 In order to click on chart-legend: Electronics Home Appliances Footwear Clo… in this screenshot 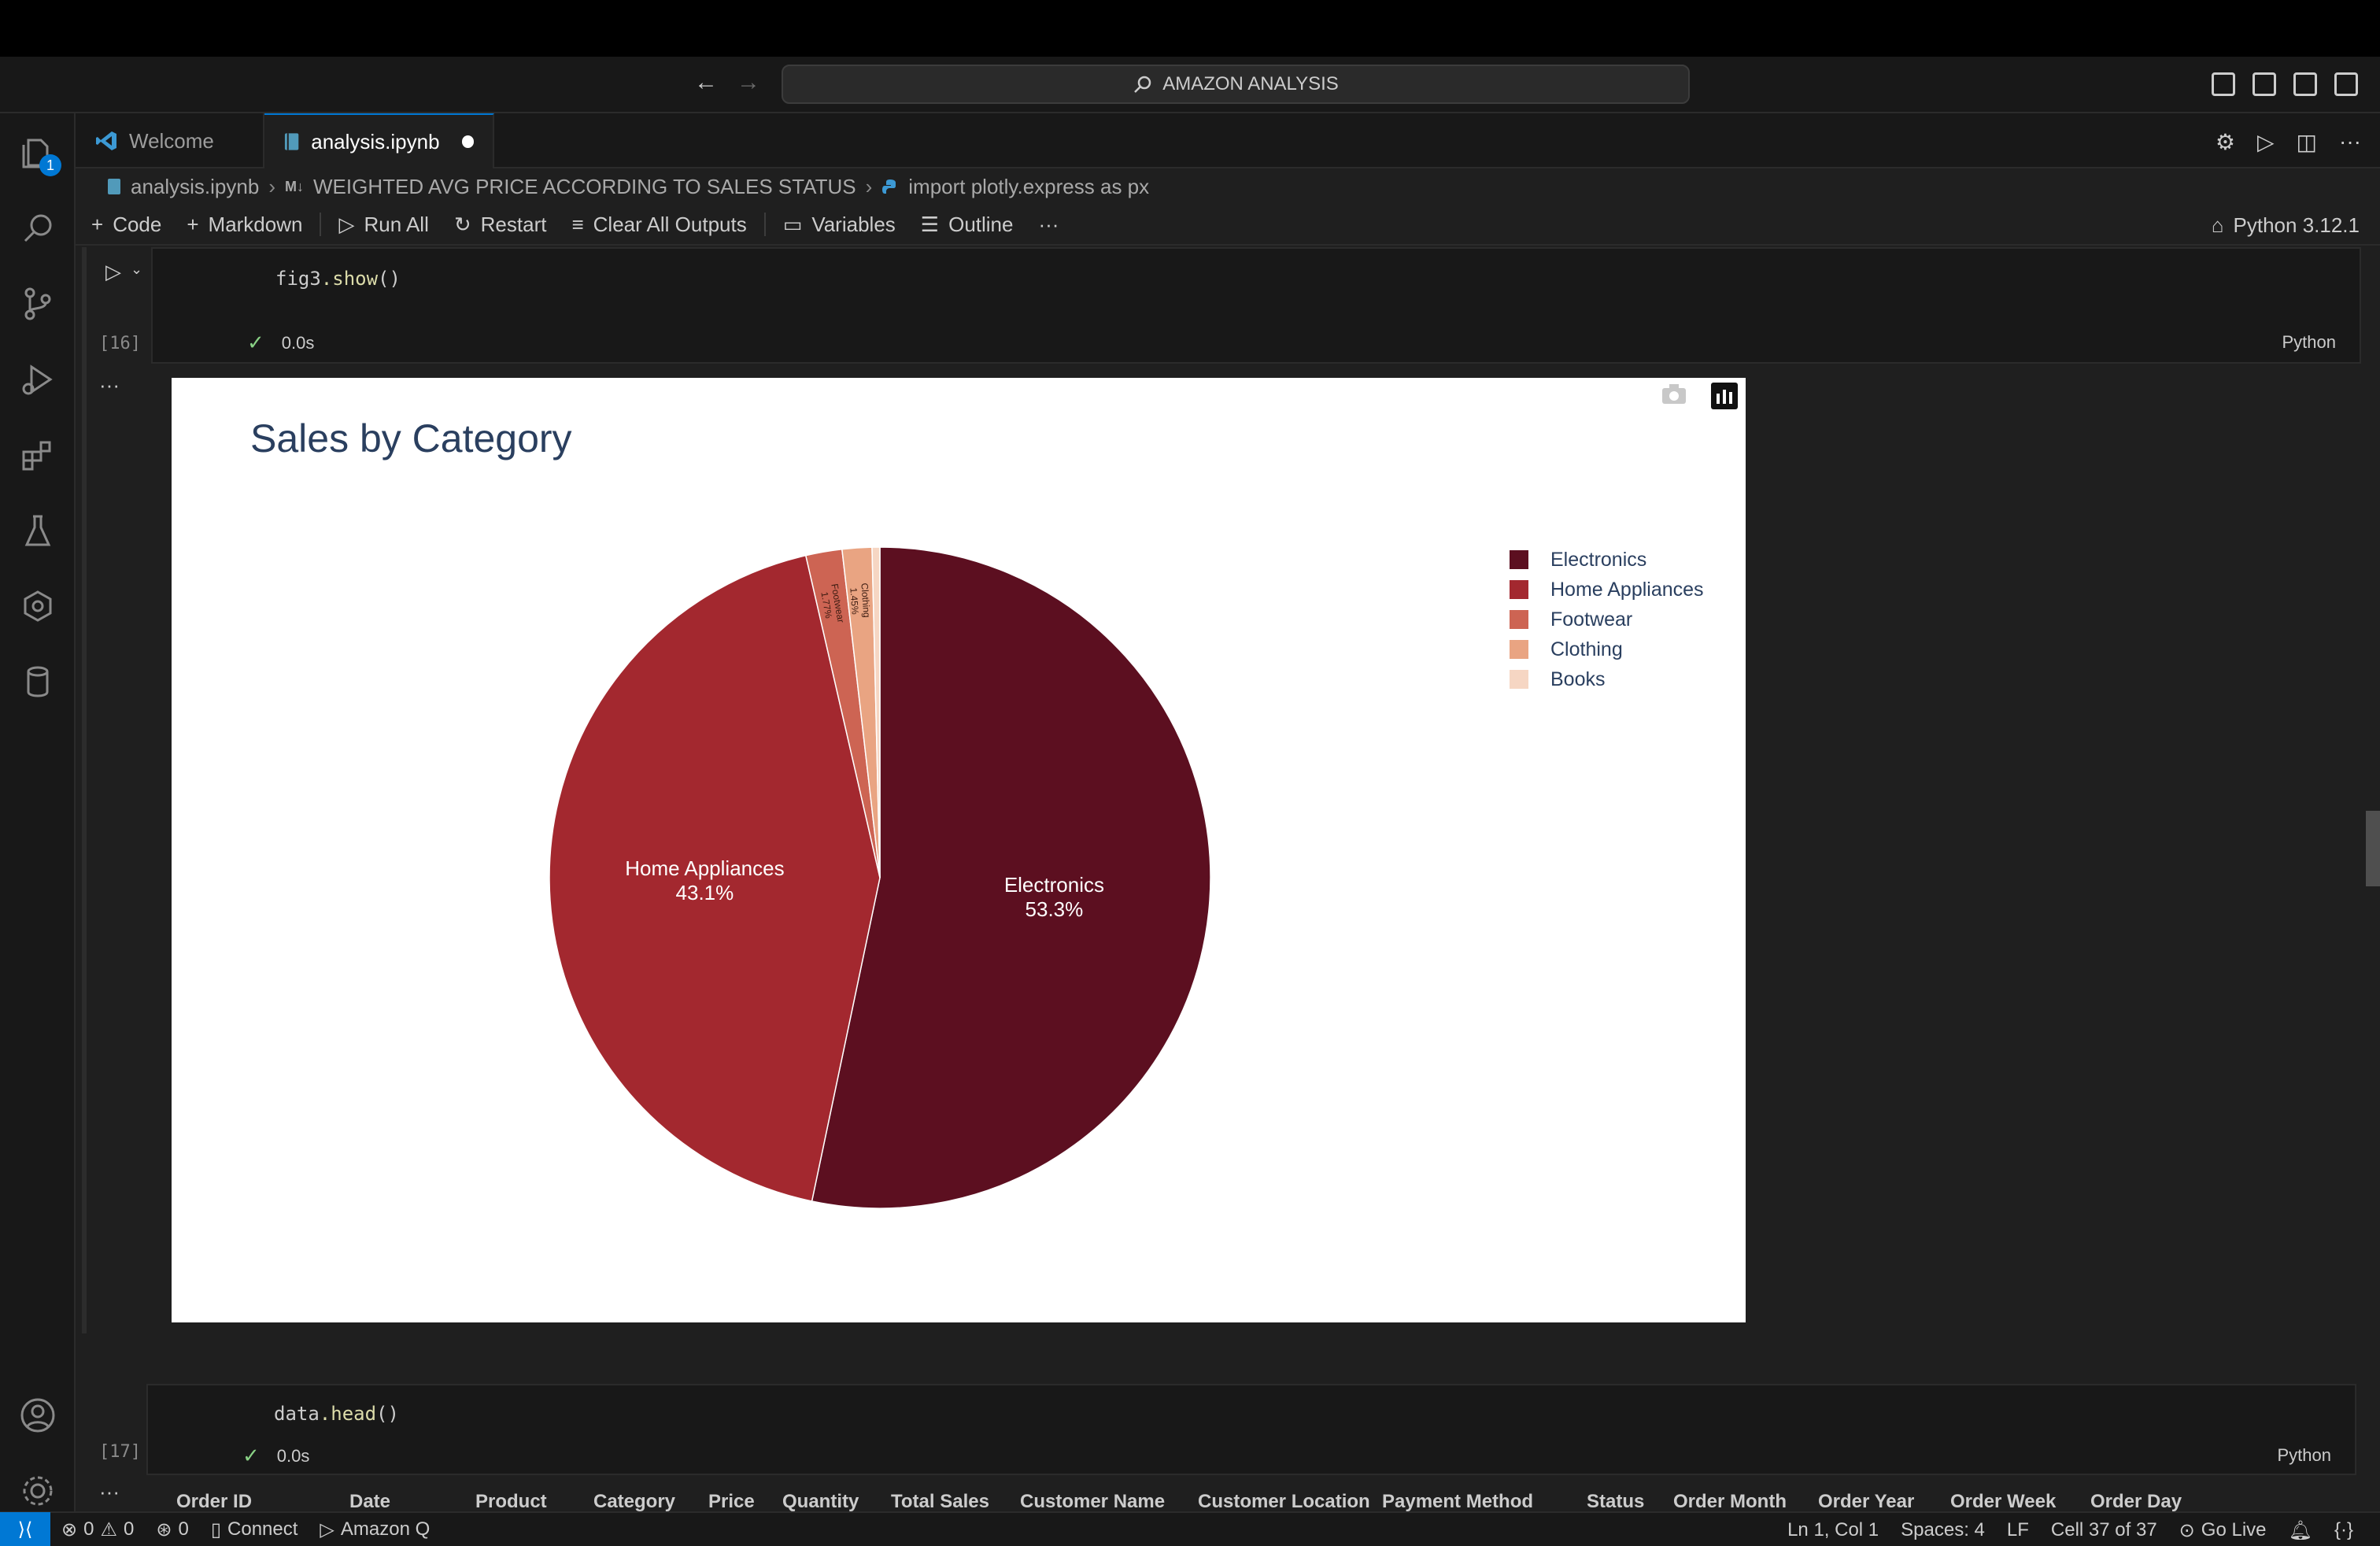, I will do `click(1607, 619)`.